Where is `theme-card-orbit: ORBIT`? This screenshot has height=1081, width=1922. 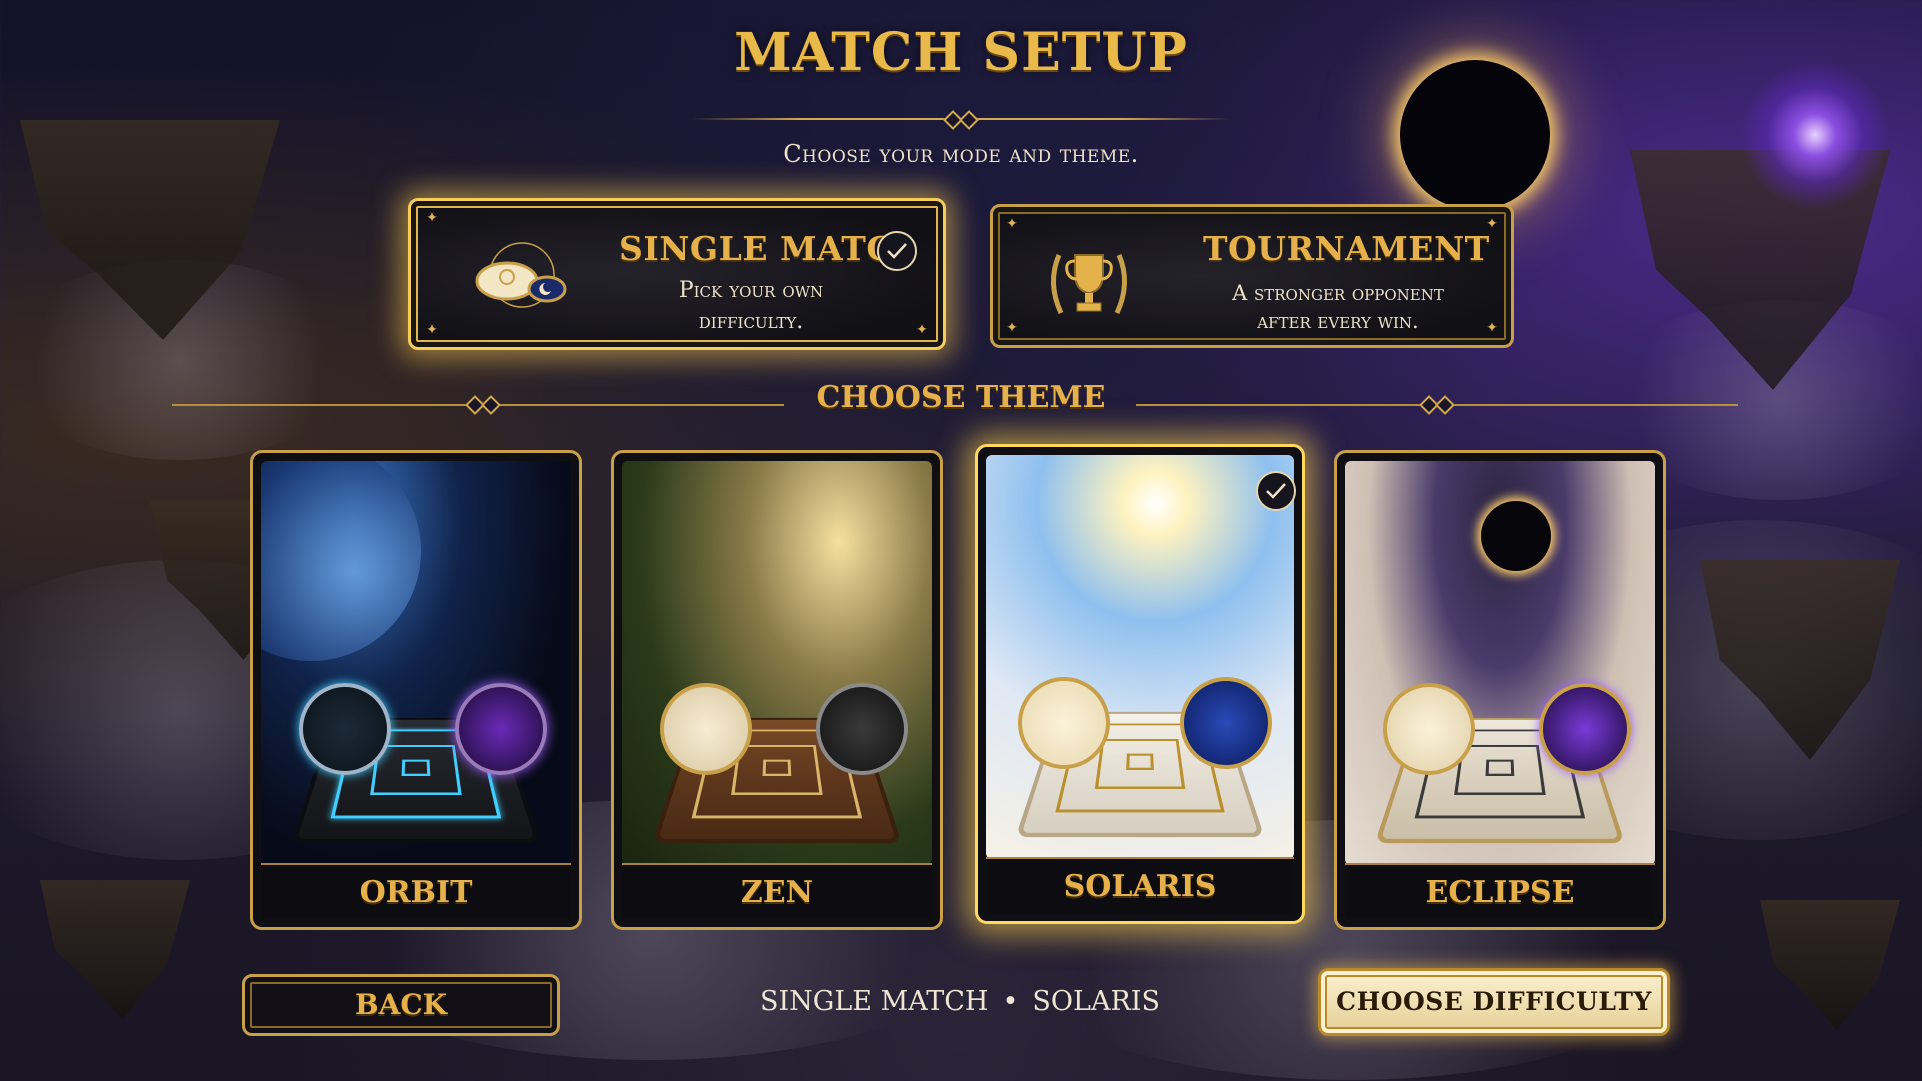
theme-card-orbit: ORBIT is located at coordinates (416, 690).